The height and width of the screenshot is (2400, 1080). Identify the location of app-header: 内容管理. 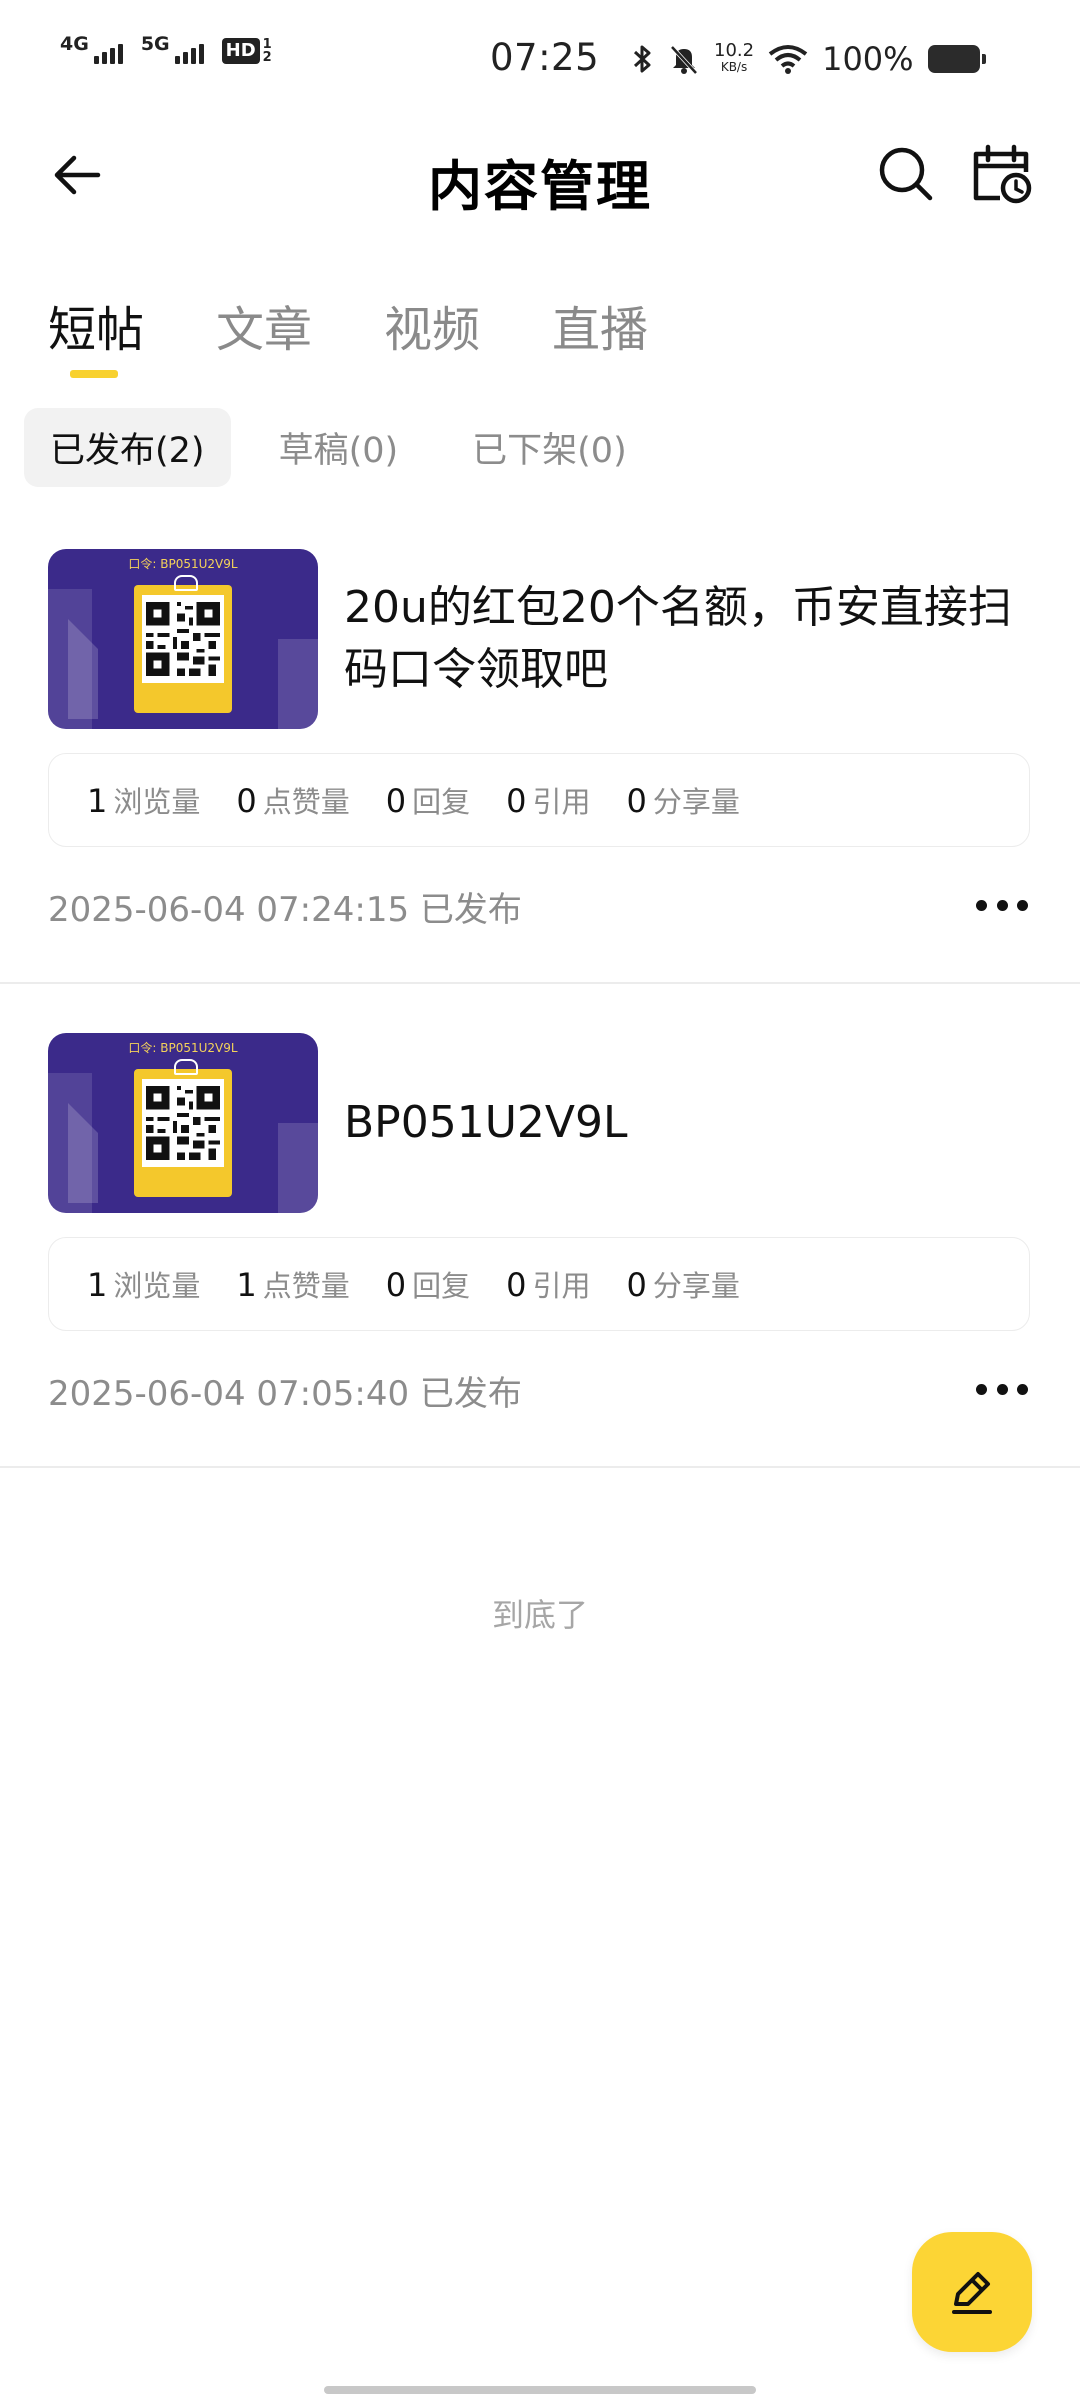
(540, 175).